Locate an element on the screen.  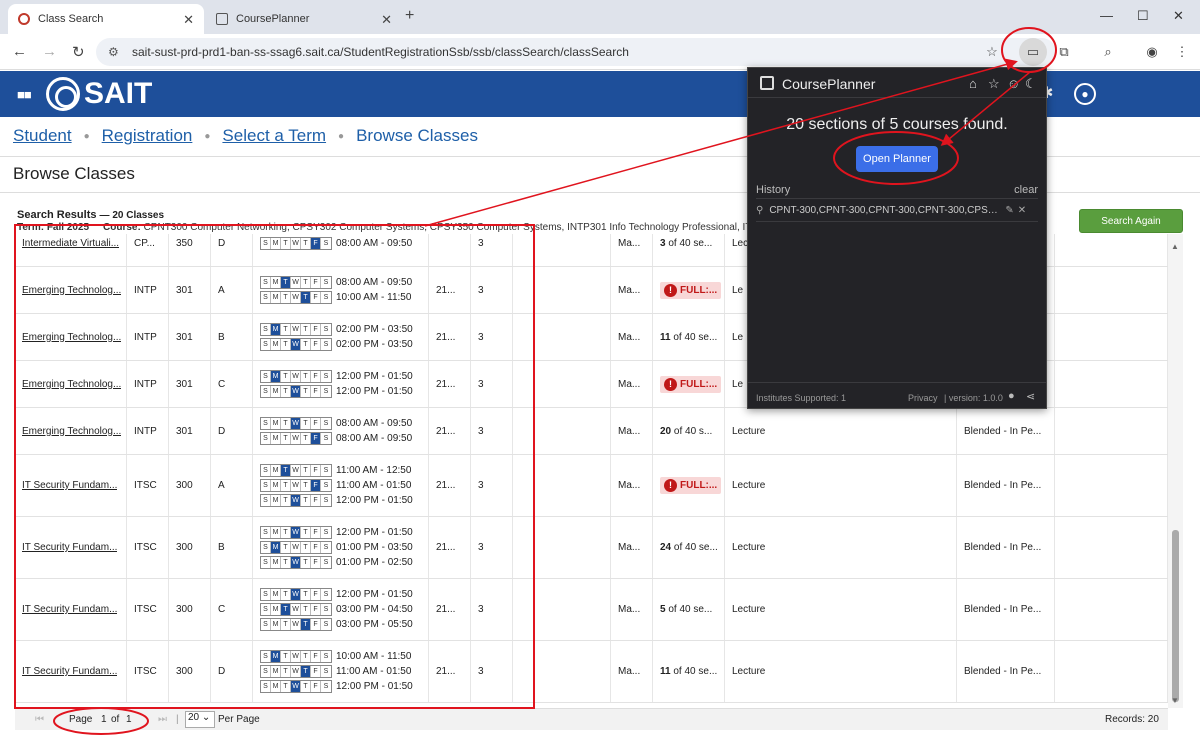
bookmark-star-icon: ☆ is located at coordinates (992, 52).